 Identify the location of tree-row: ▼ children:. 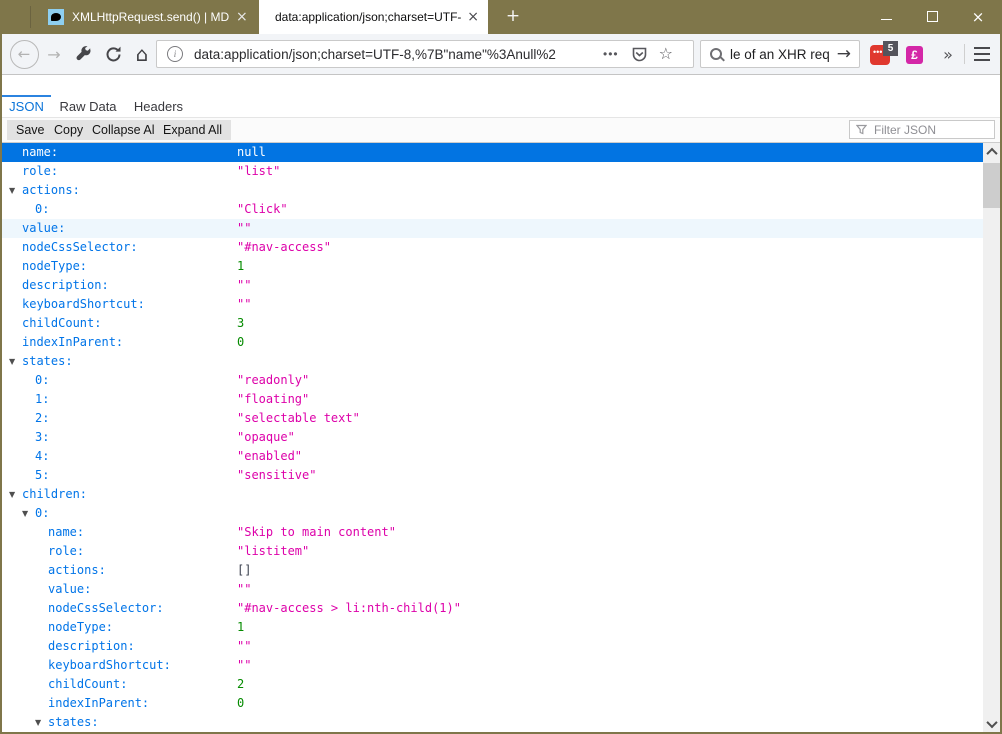
(492, 494).